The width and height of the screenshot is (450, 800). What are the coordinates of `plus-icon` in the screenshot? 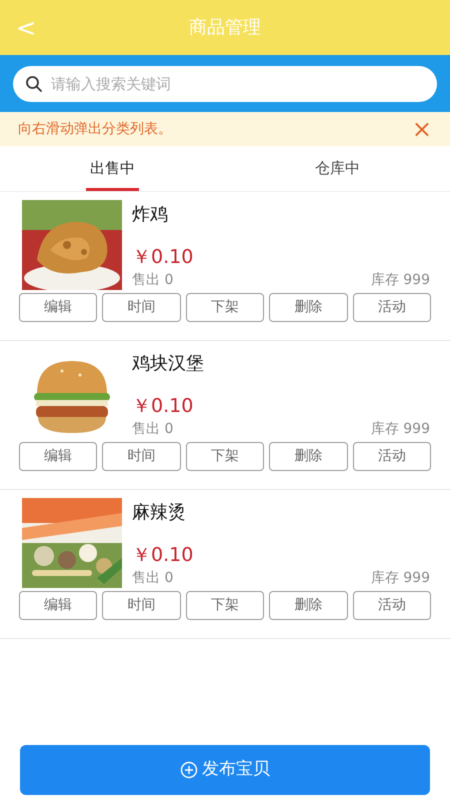 It's located at (189, 770).